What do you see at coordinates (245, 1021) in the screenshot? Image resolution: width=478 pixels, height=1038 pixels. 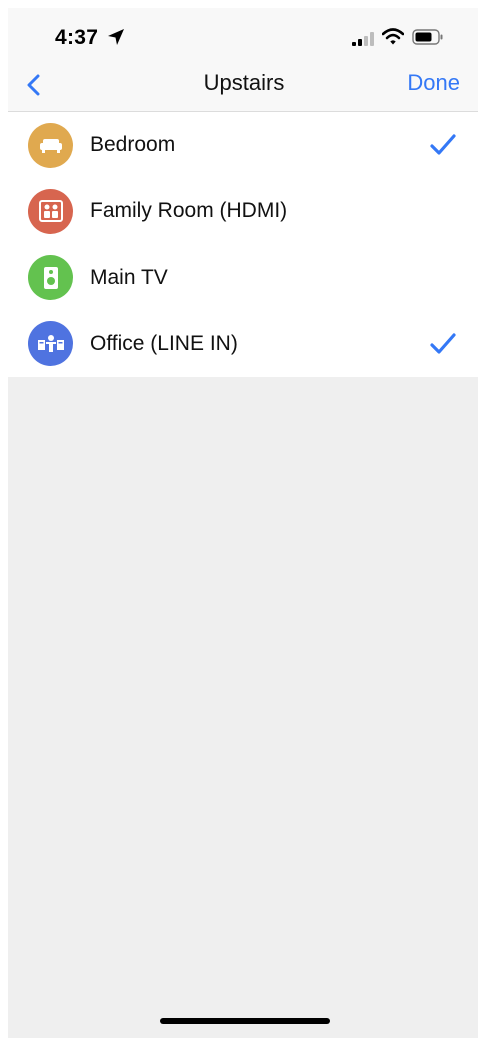 I see `home-indicator` at bounding box center [245, 1021].